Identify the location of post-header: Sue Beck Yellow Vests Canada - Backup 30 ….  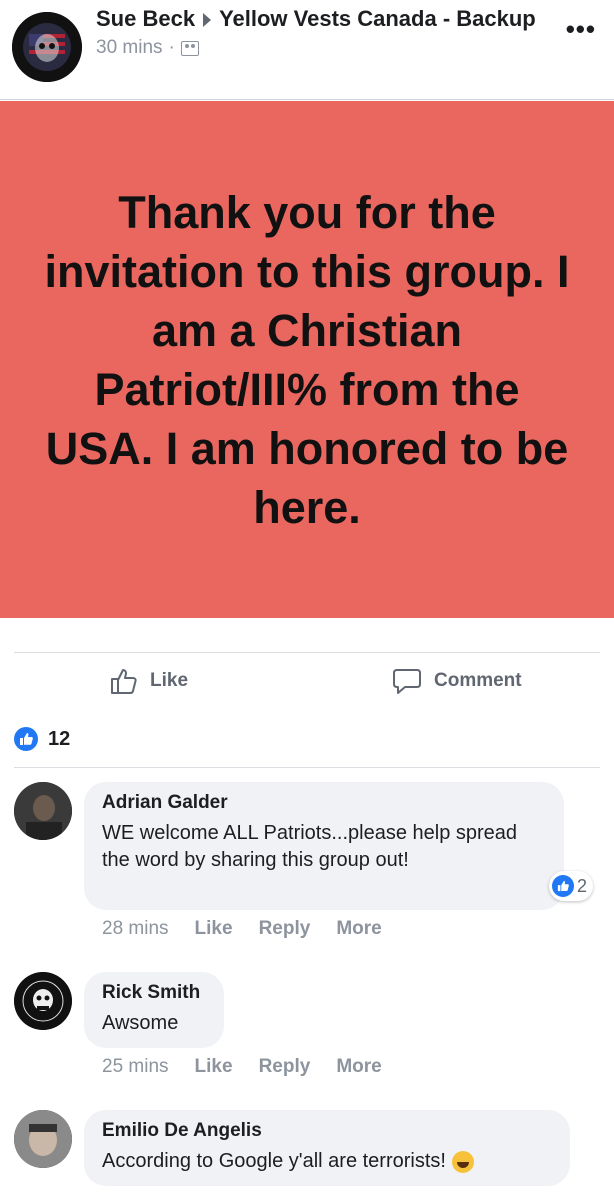
(307, 50).